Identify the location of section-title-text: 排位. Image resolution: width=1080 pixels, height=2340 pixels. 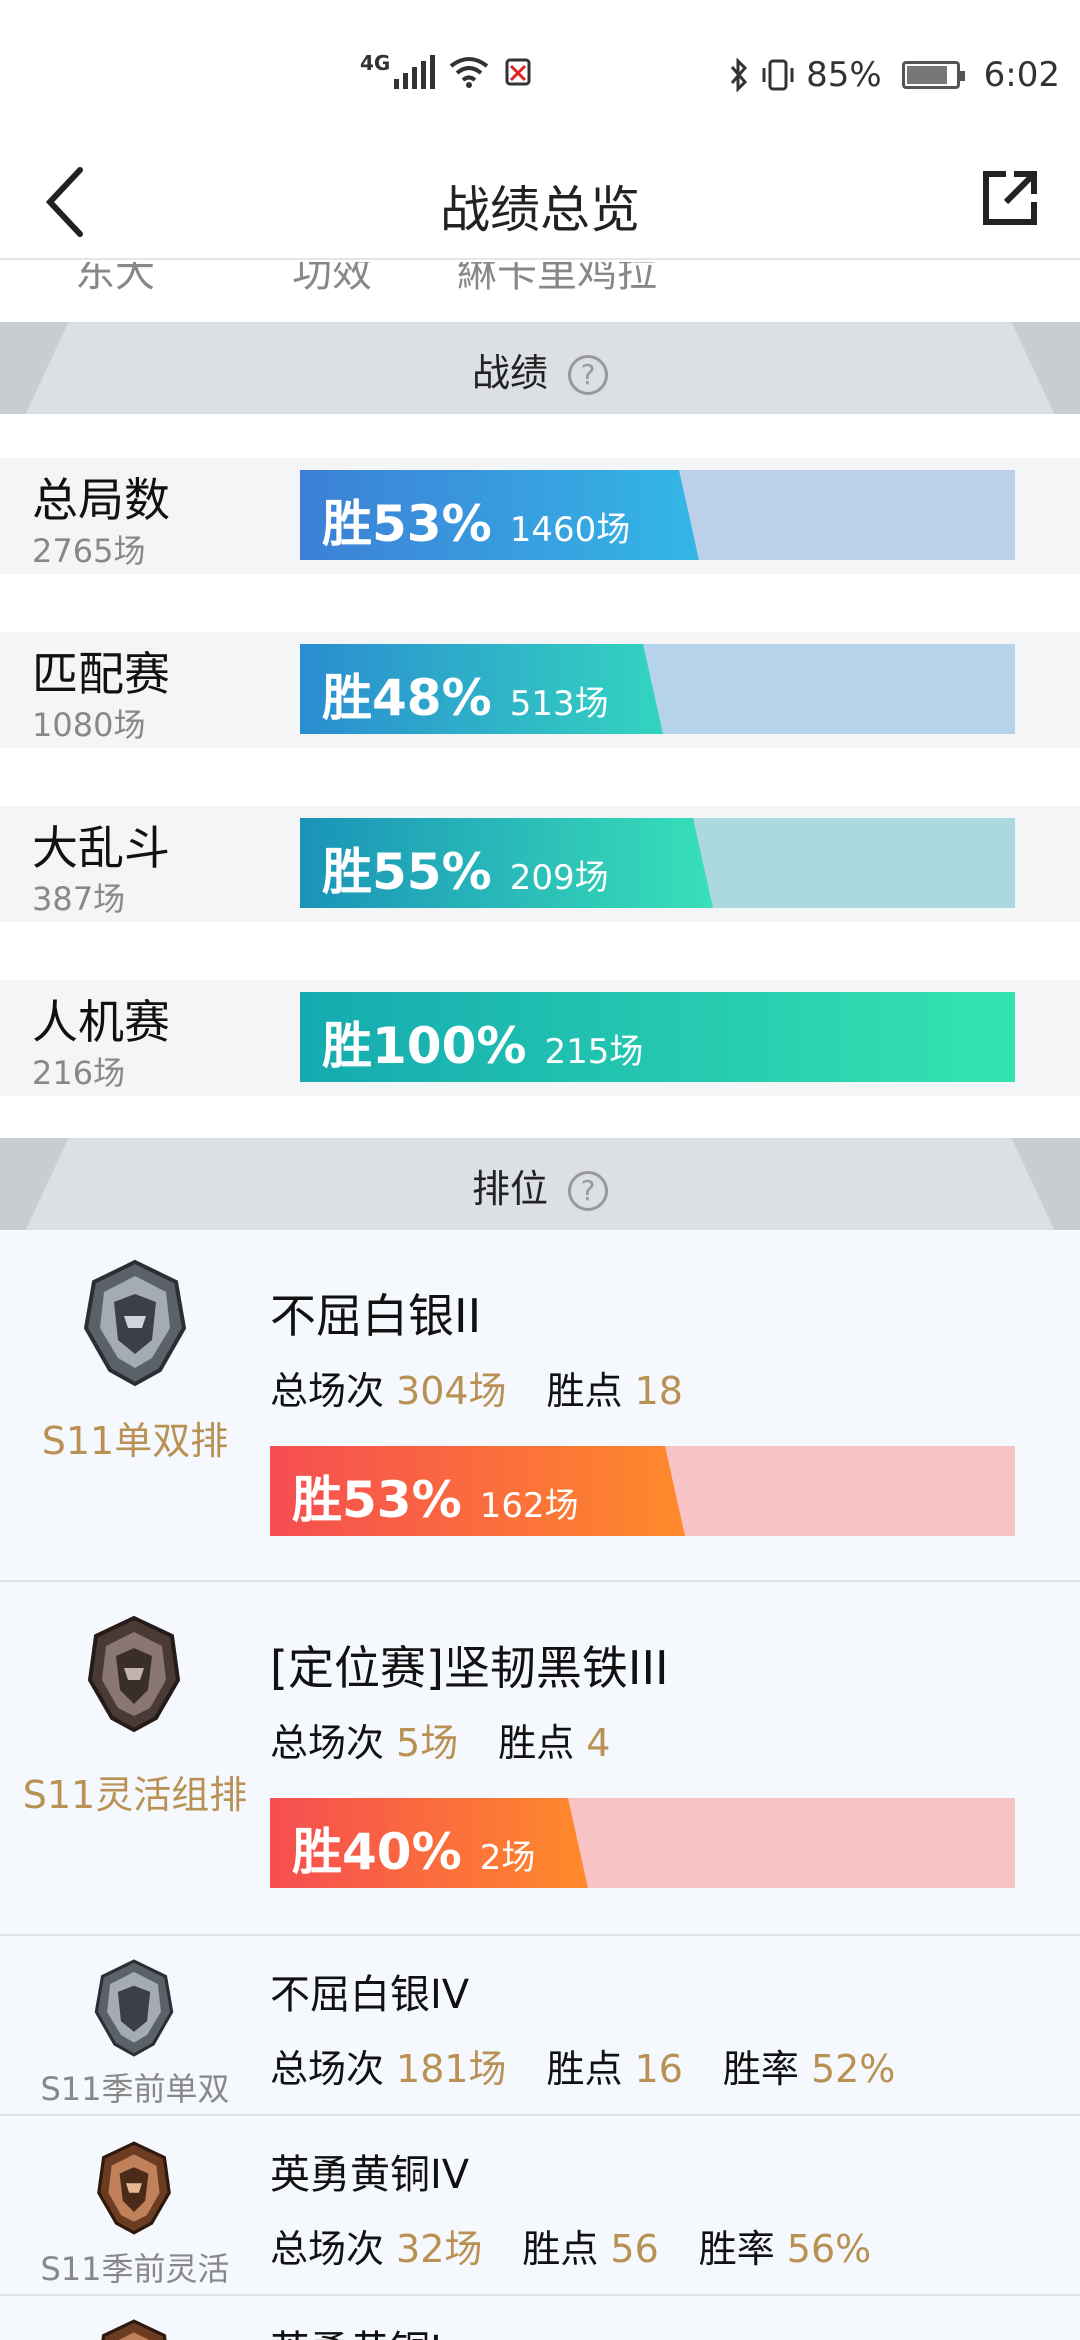
(509, 1189).